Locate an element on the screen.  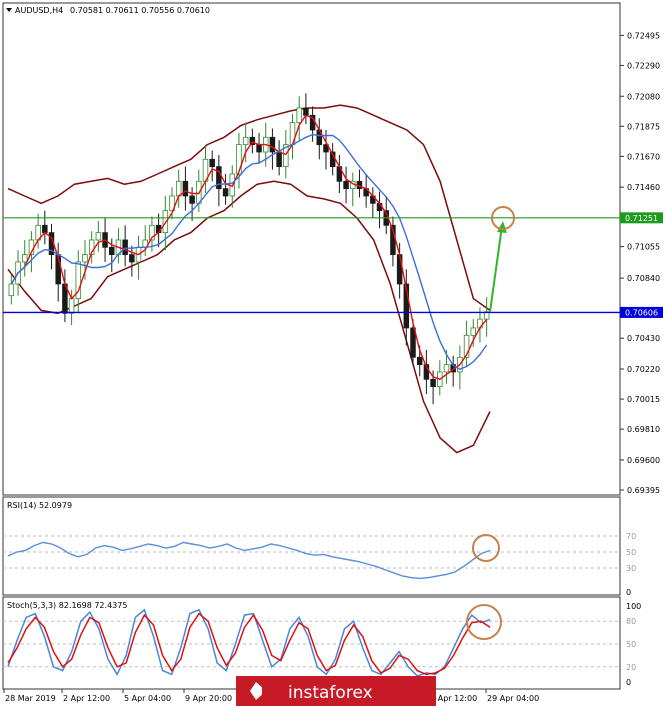
stoch-level-label: 20 is located at coordinates (631, 667).